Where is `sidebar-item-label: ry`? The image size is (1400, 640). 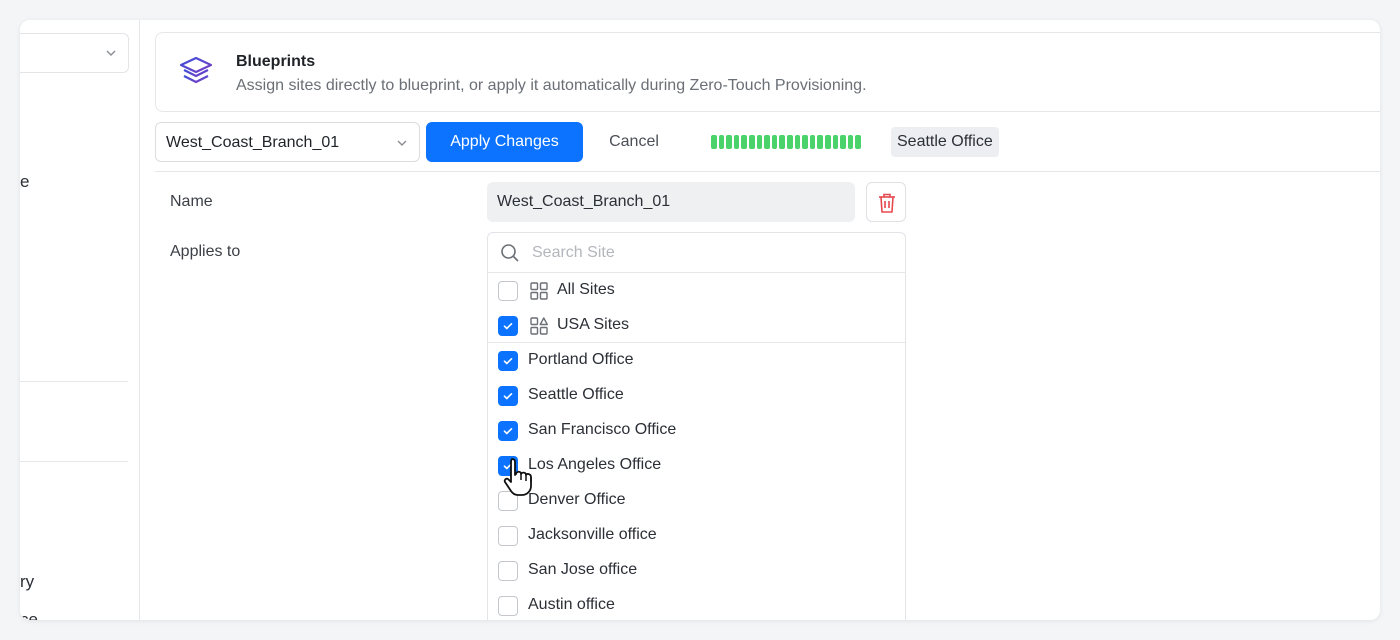
sidebar-item-label: ry is located at coordinates (27, 582).